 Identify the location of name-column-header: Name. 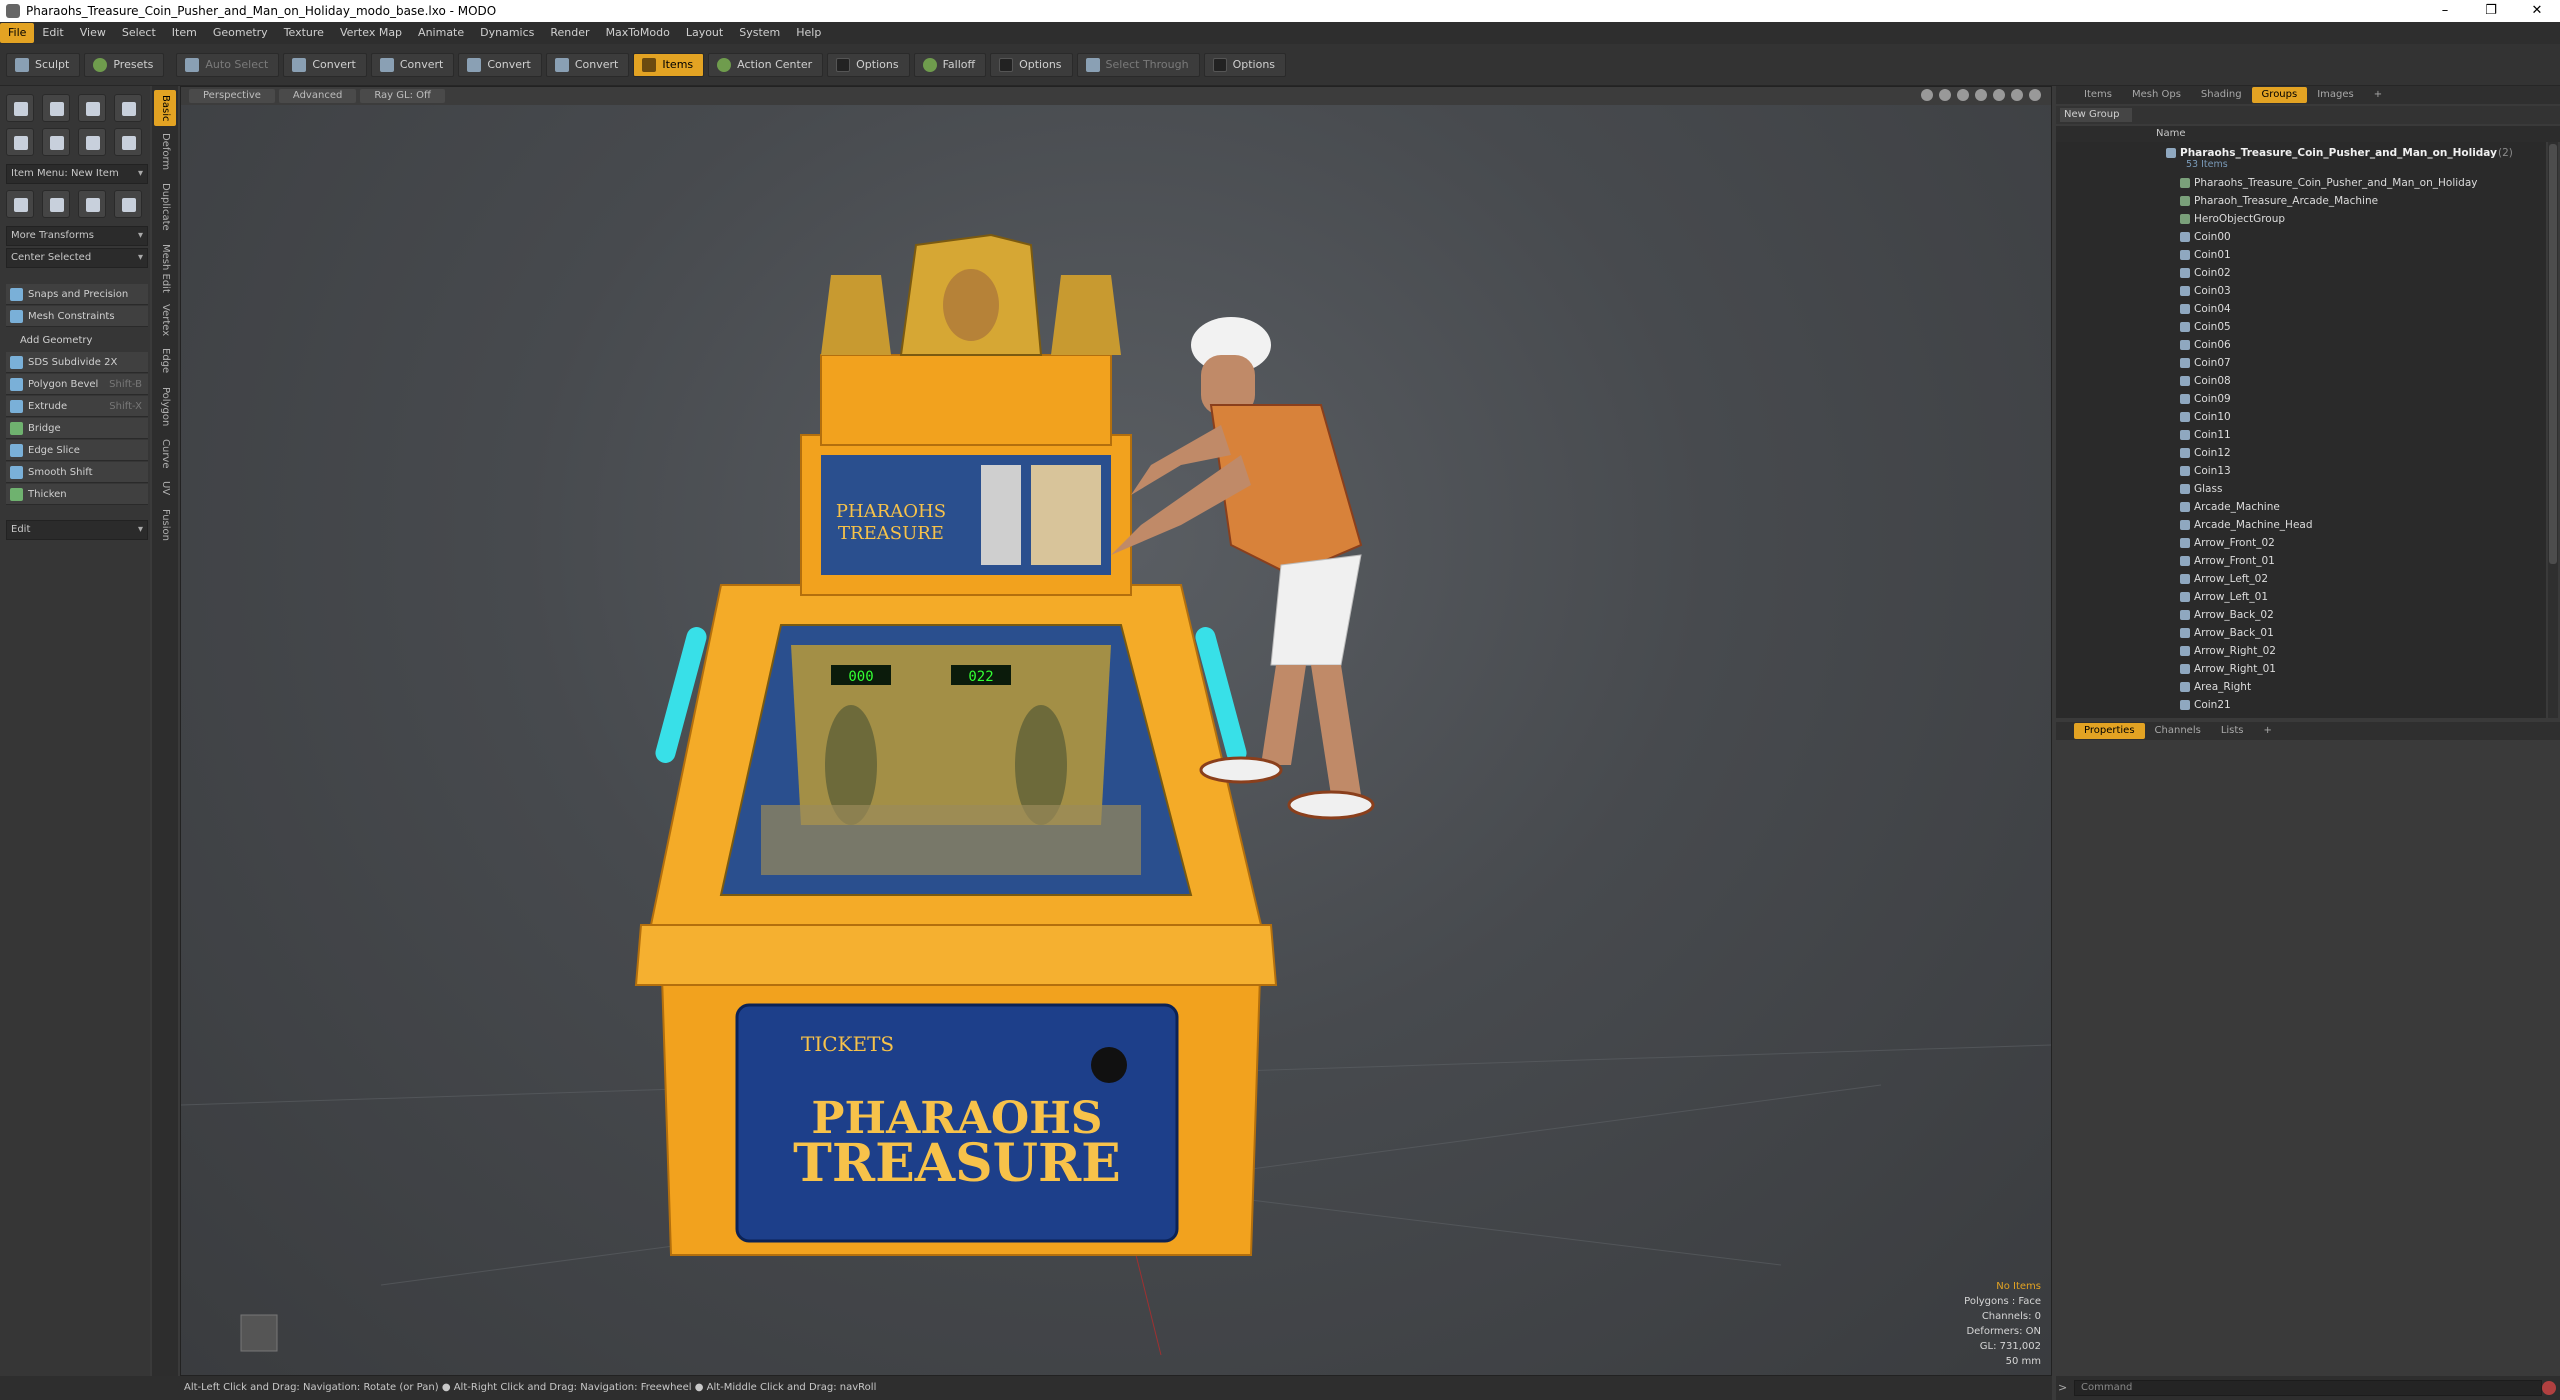
(2171, 134).